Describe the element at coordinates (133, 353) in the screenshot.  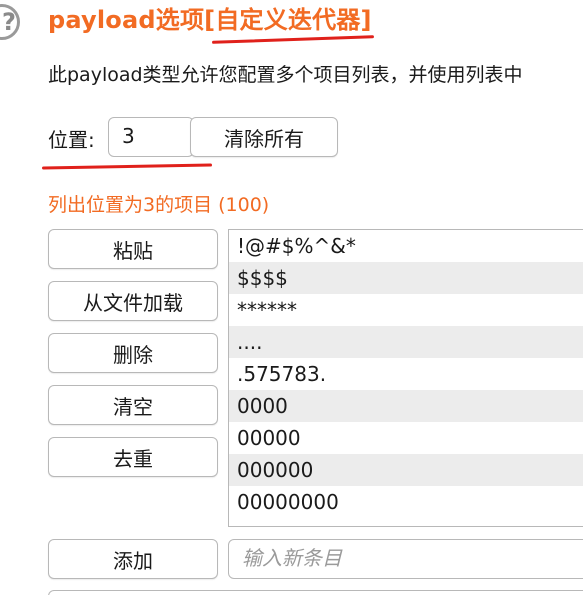
I see `remove-button: 删除` at that location.